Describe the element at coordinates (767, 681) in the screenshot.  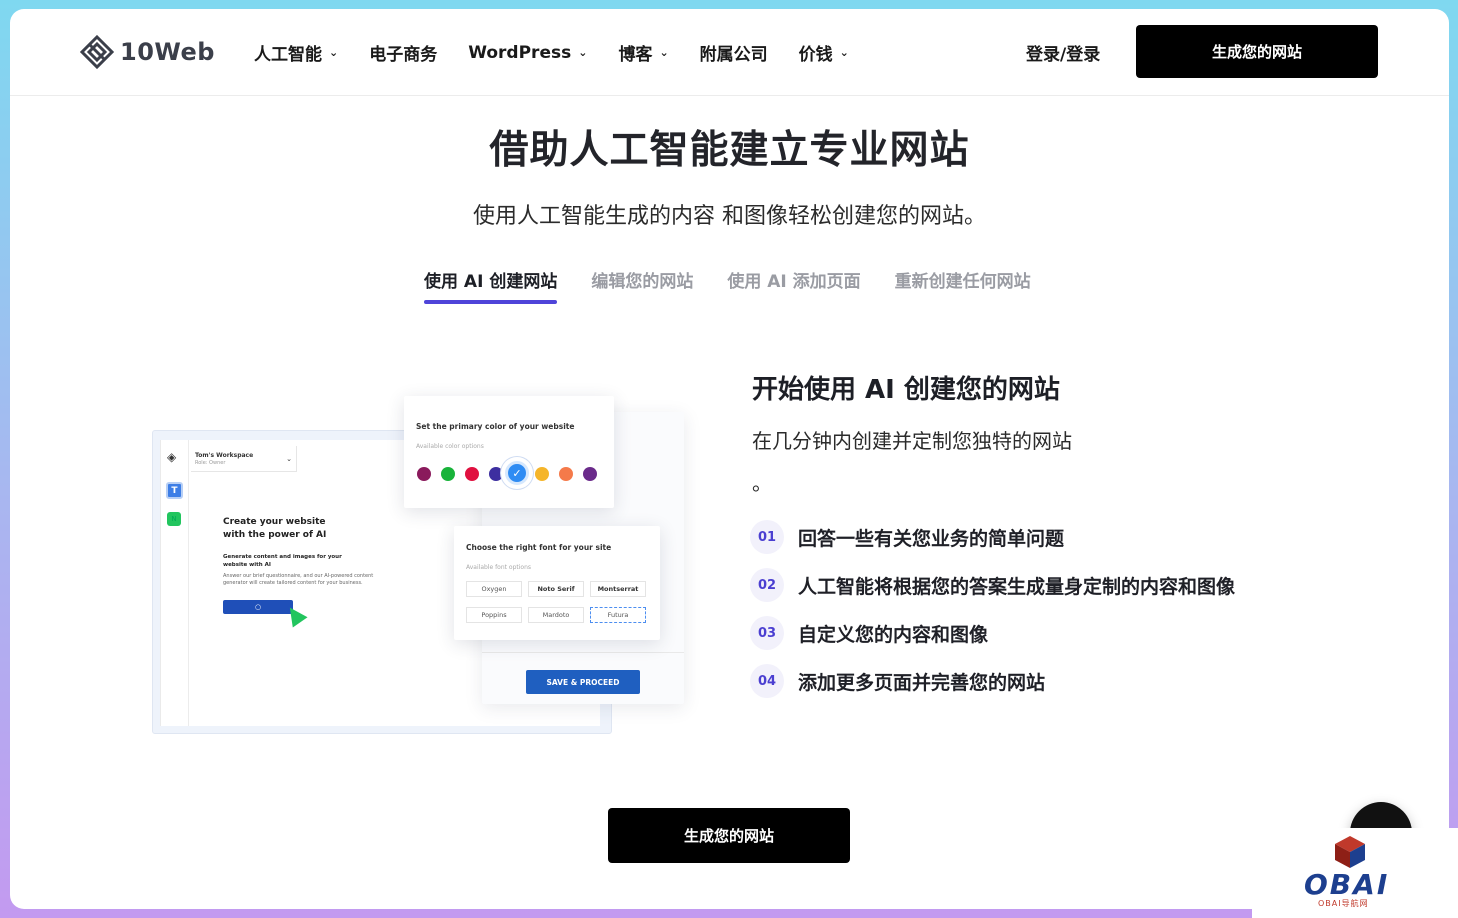
I see `step-number: 04` at that location.